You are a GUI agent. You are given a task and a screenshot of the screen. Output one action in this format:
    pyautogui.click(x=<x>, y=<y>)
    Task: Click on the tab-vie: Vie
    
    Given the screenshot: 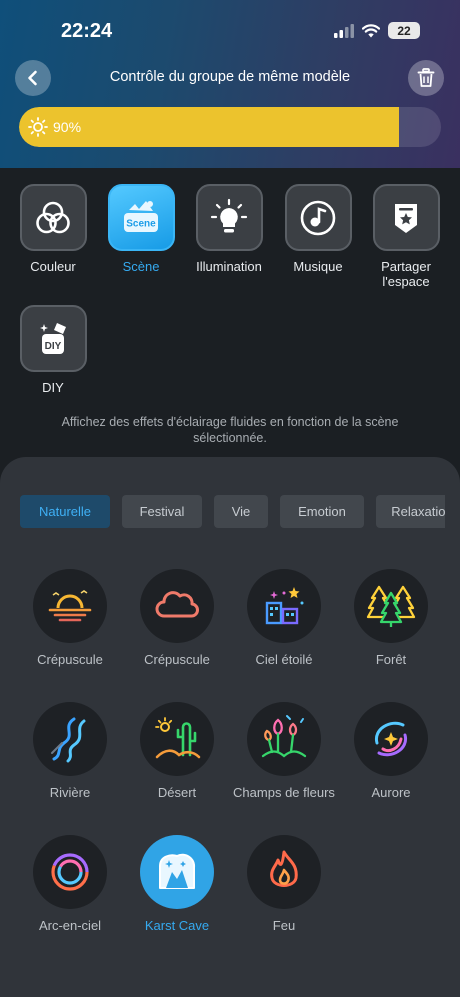 What is the action you would take?
    pyautogui.click(x=241, y=511)
    